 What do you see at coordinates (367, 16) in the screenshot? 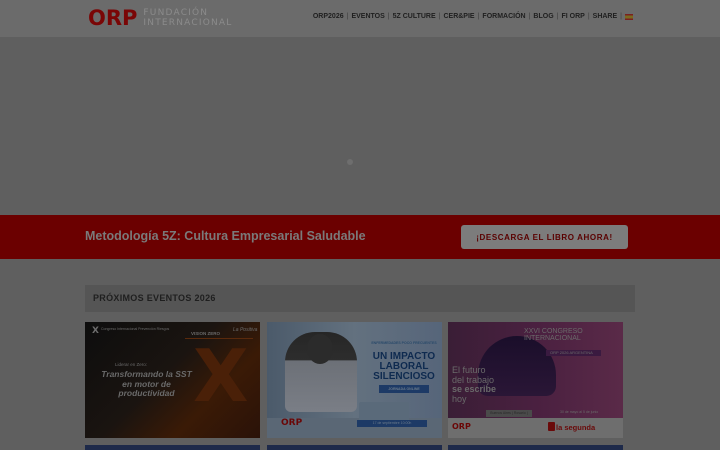
I see `nav-item-eventos: EVENTOS` at bounding box center [367, 16].